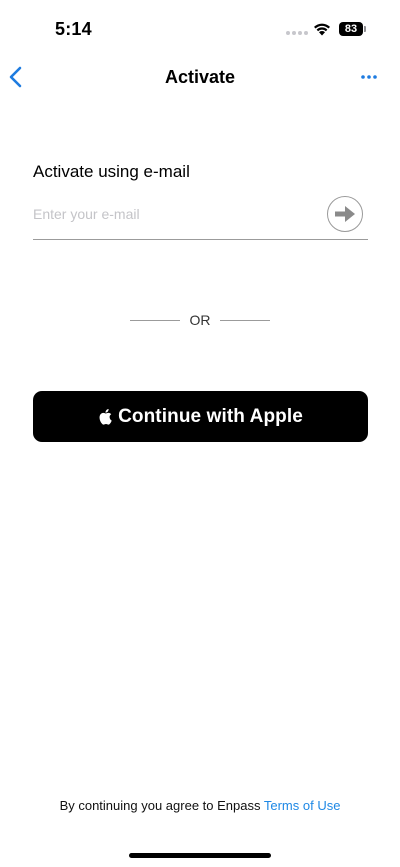 This screenshot has width=400, height=867. Describe the element at coordinates (105, 417) in the screenshot. I see `apple-logo-icon` at that location.